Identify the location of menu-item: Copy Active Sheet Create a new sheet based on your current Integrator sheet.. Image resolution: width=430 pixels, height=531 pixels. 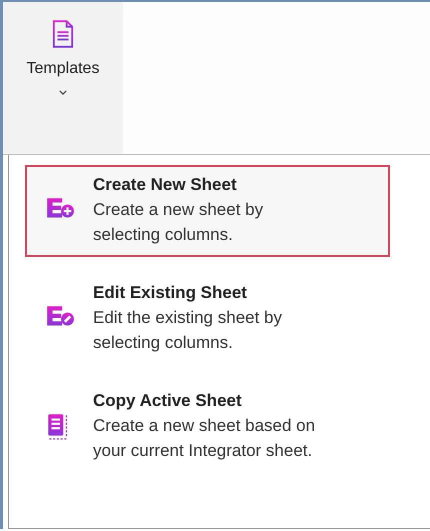
(207, 427).